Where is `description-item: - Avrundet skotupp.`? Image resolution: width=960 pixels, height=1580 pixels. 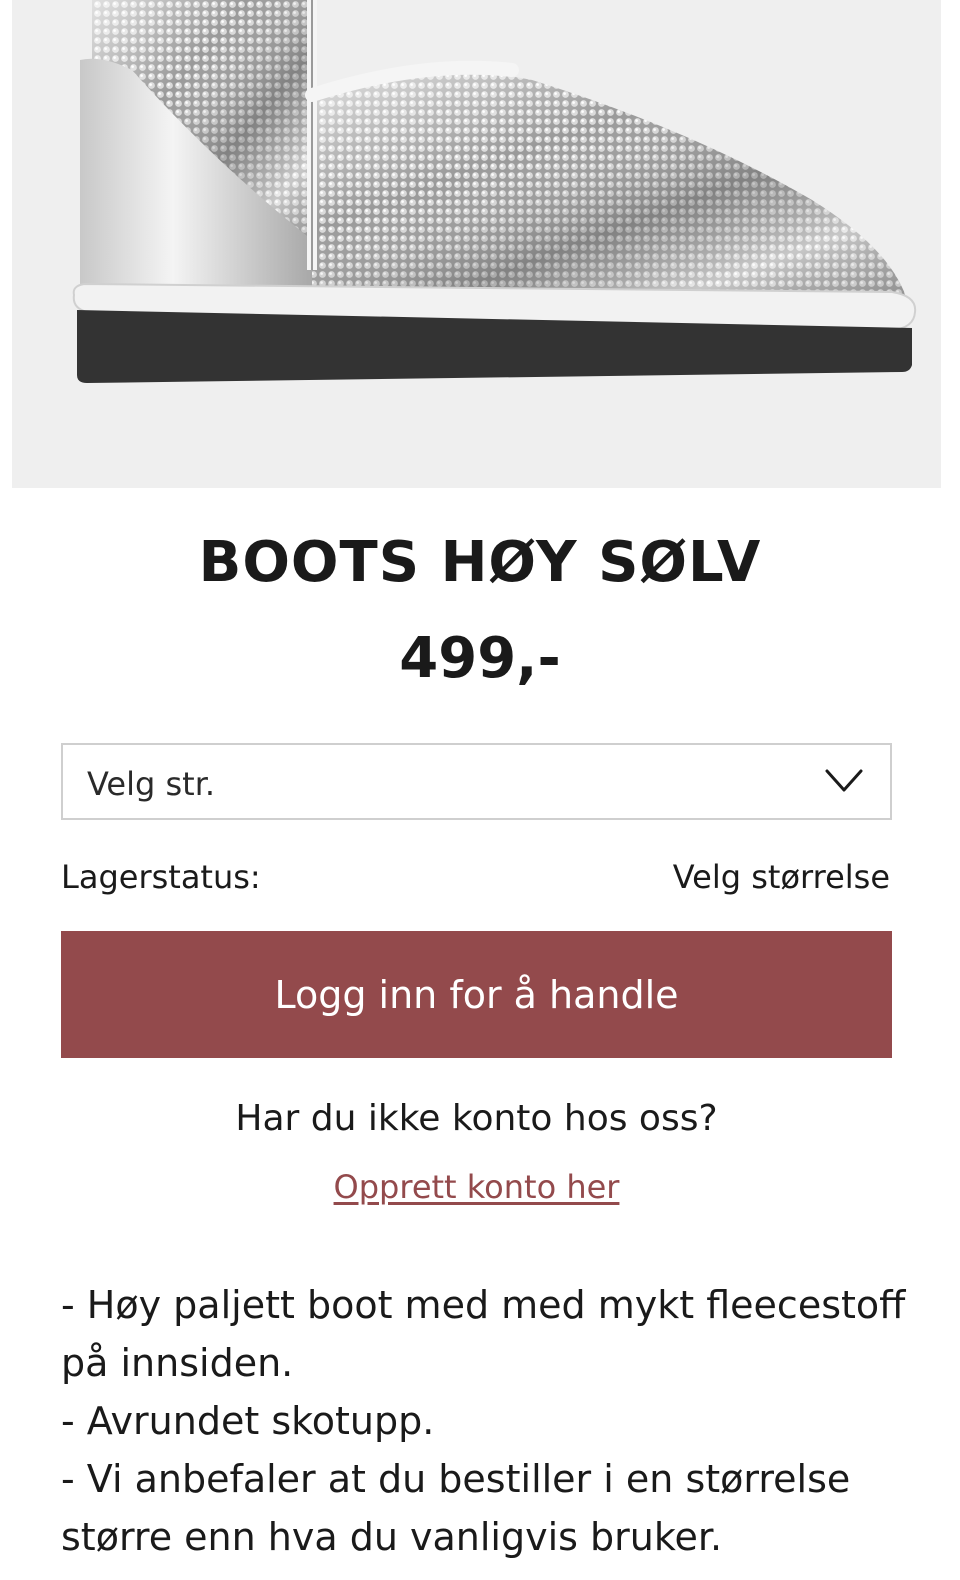
description-item: - Avrundet skotupp. is located at coordinates (248, 1421).